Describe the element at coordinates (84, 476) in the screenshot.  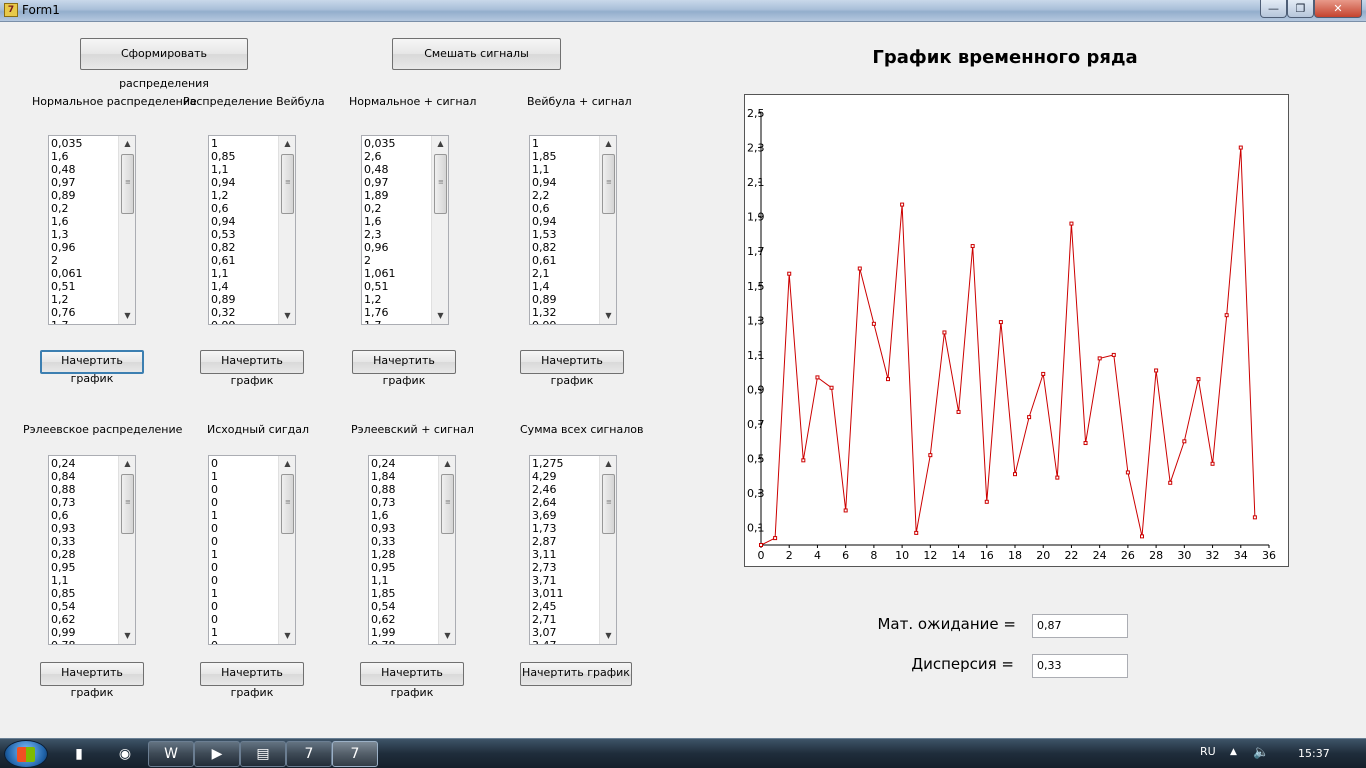
I see `list-item: 0,84` at that location.